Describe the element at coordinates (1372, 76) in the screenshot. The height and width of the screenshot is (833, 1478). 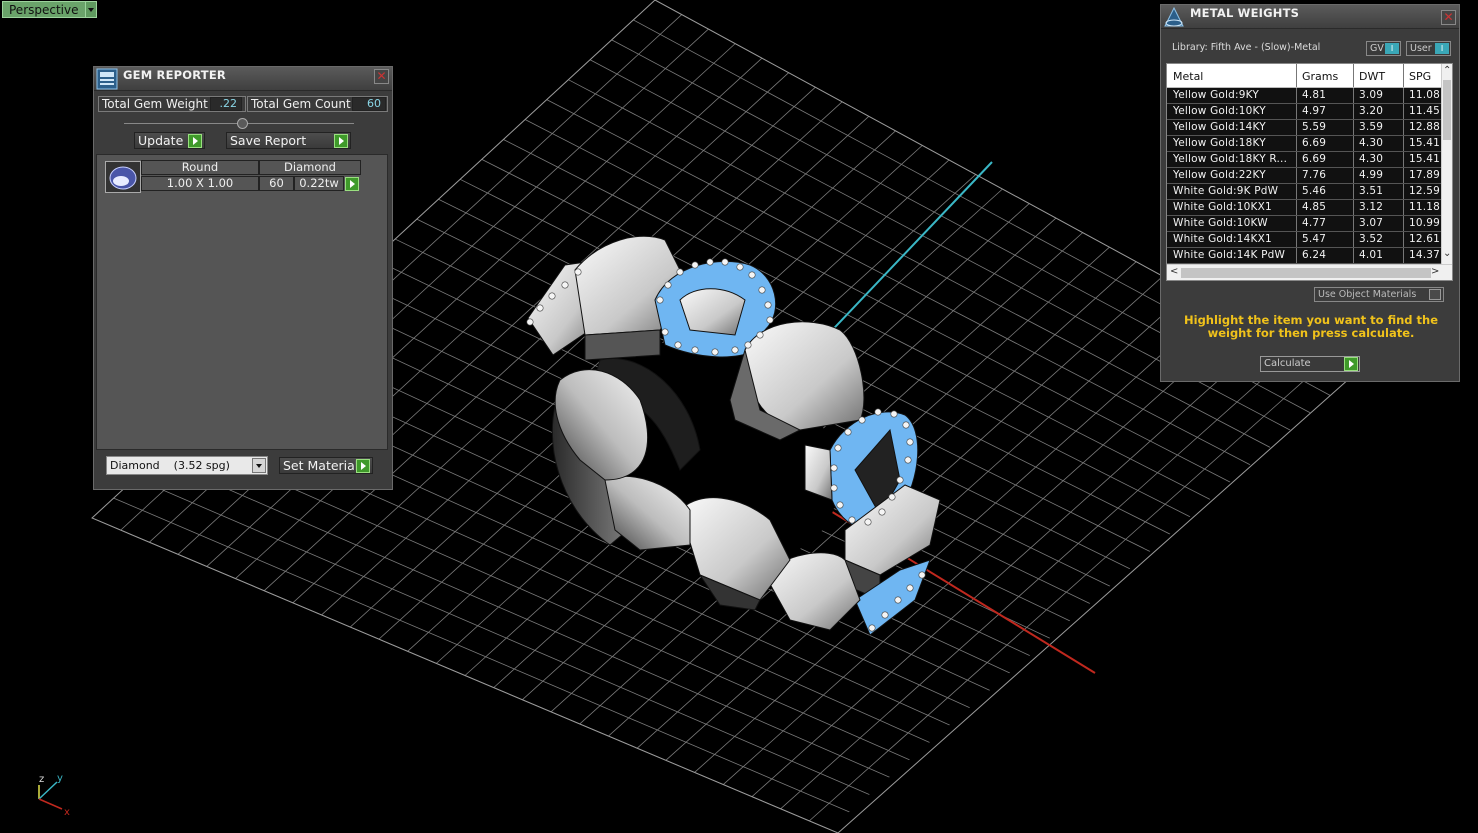
I see `col-dwt: DWT` at that location.